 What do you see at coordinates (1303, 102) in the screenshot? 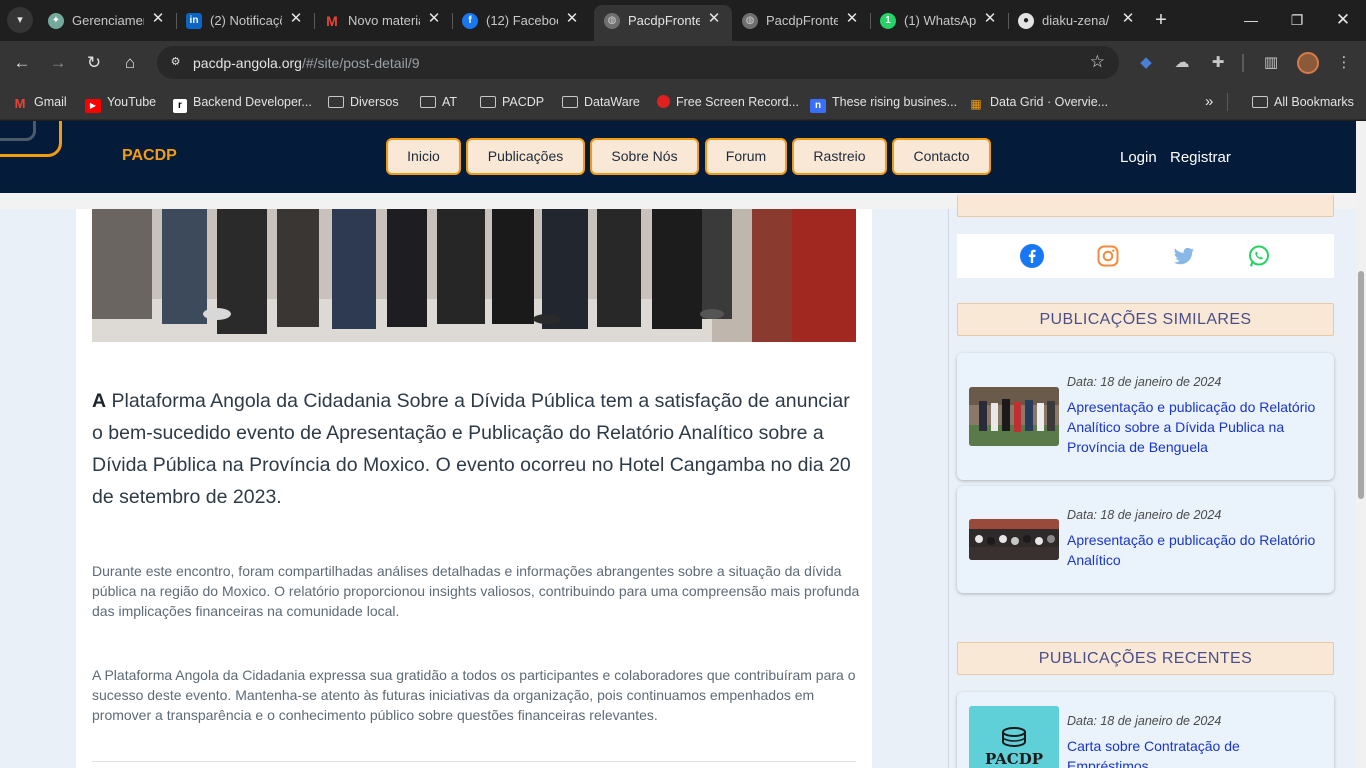
I see `all-bookmarks-button: All Bookmarks` at bounding box center [1303, 102].